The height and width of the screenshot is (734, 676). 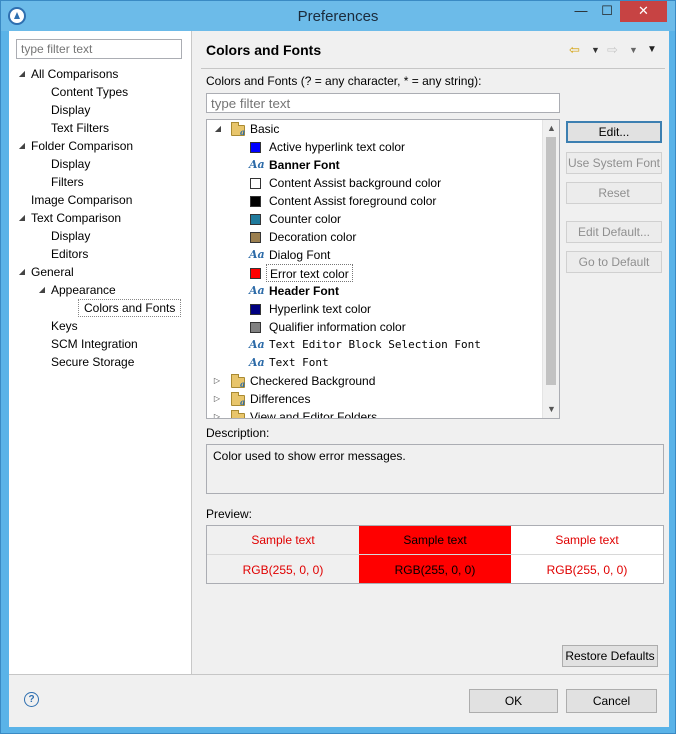 What do you see at coordinates (433, 68) in the screenshot?
I see `header-separator` at bounding box center [433, 68].